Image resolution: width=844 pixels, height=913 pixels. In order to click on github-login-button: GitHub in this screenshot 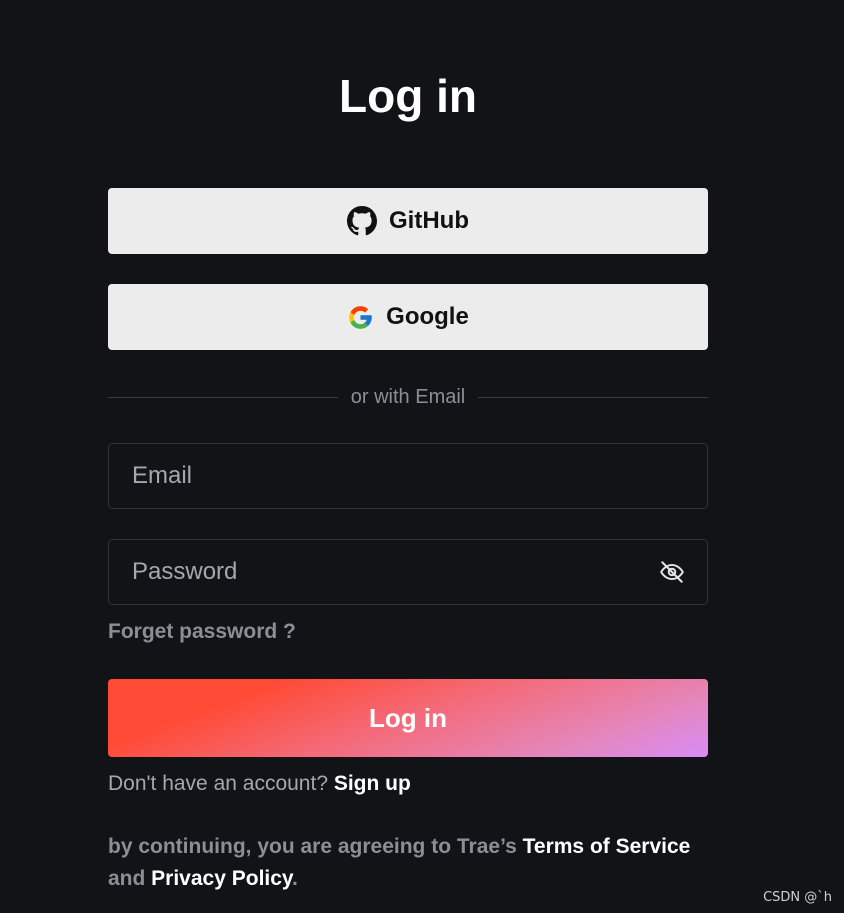, I will do `click(408, 221)`.